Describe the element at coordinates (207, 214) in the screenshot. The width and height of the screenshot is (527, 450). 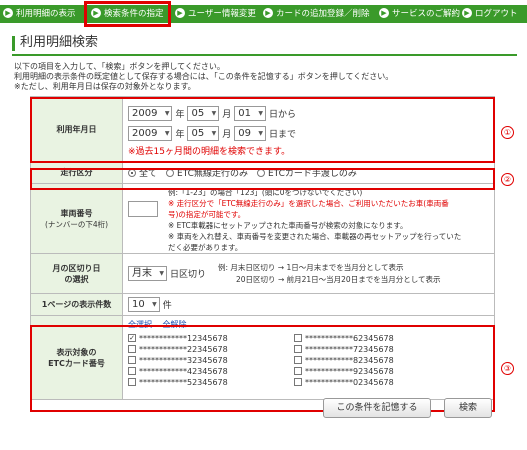
I see `vehicle-note: 号)の指定が可能です。` at that location.